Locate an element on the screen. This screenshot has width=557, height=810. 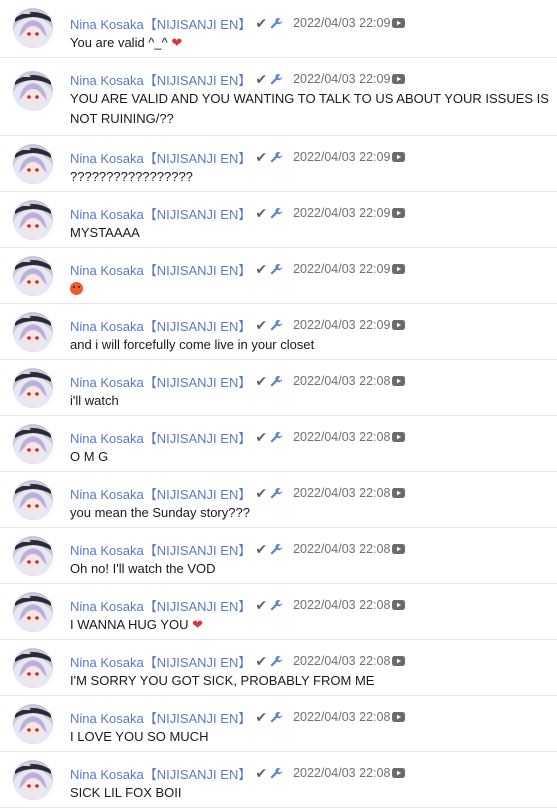
message-text-content: I WANNA HUG YOU is located at coordinates (129, 624).